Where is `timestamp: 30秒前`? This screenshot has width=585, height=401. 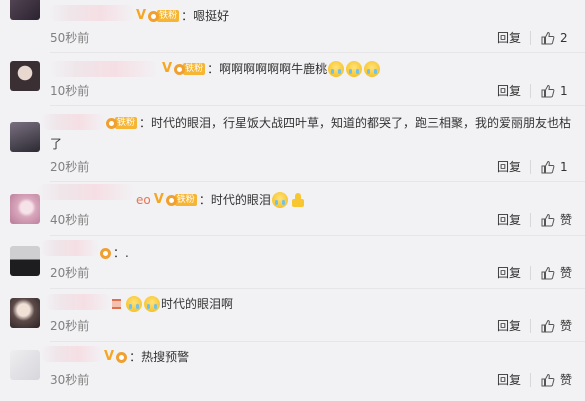 timestamp: 30秒前 is located at coordinates (70, 380).